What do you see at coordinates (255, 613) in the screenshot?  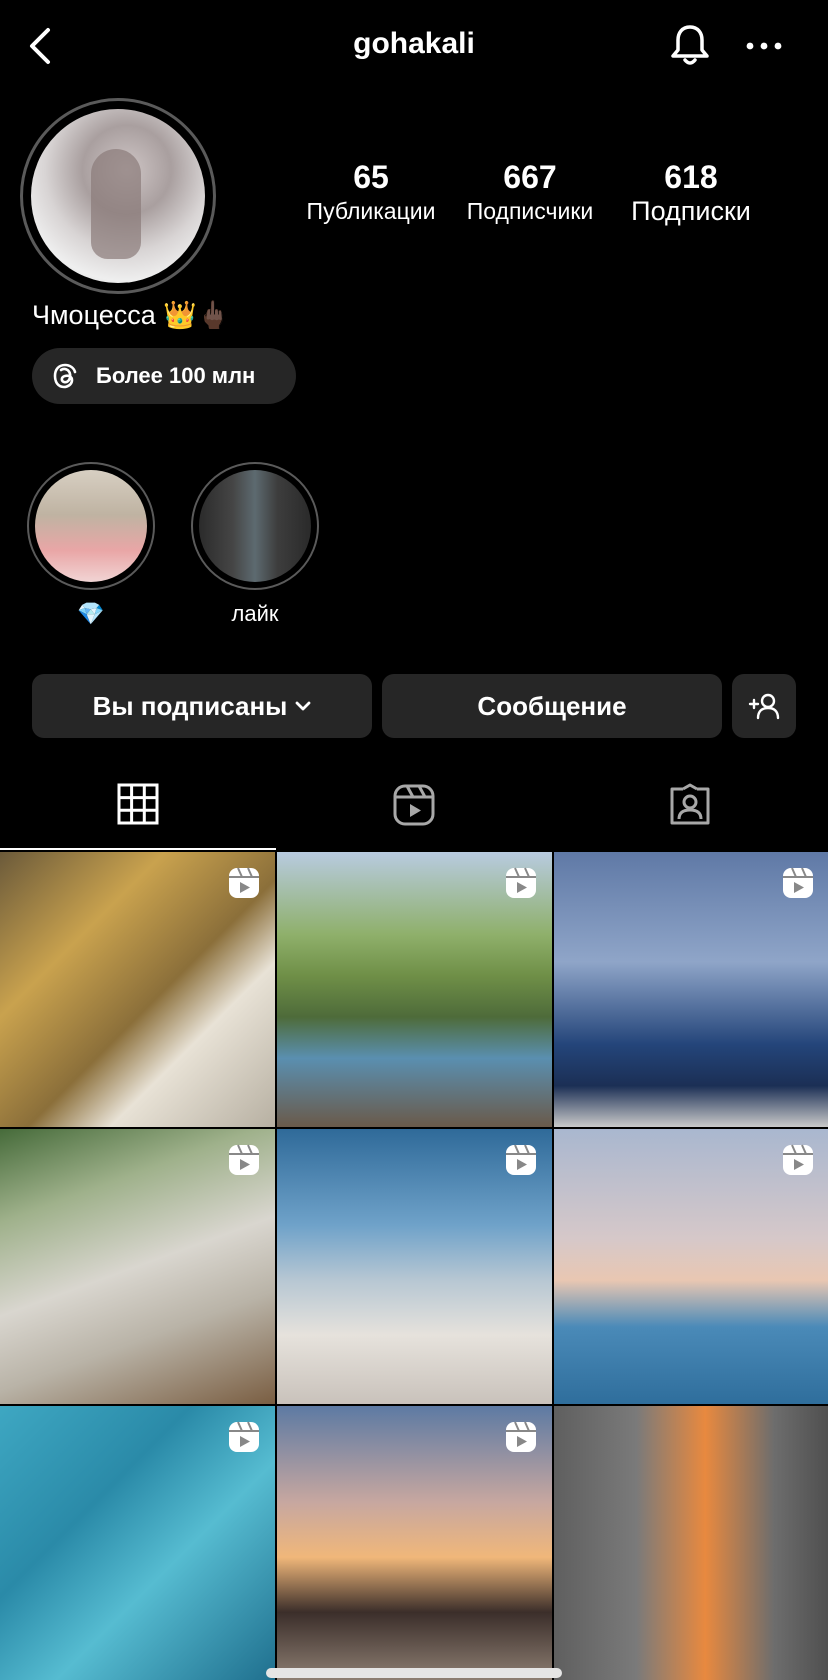 I see `highlight-label: лайк` at bounding box center [255, 613].